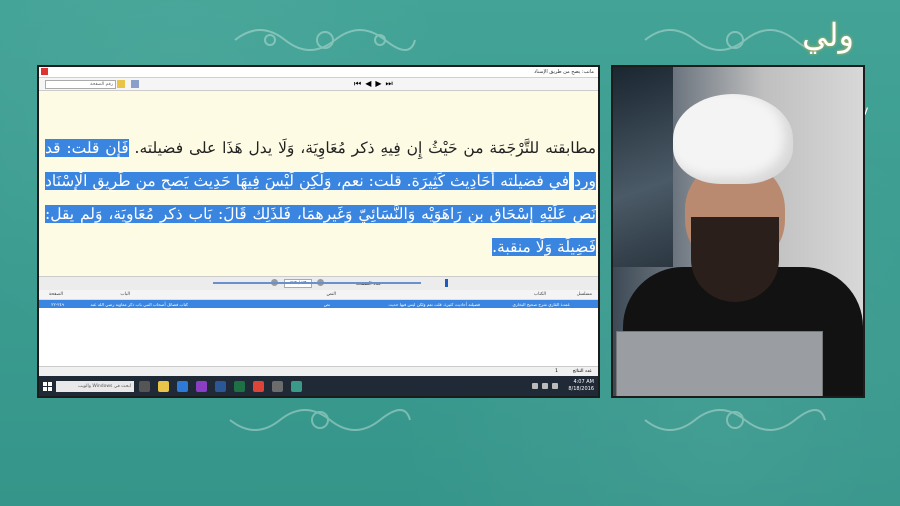 The width and height of the screenshot is (900, 506). What do you see at coordinates (296, 386) in the screenshot?
I see `app-icon` at bounding box center [296, 386].